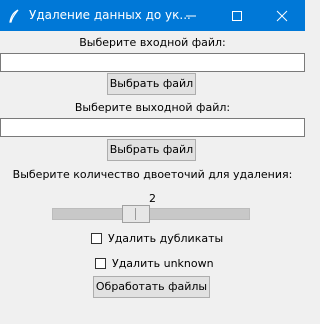 The height and width of the screenshot is (324, 320). I want to click on process-files-button: Обработать файлы, so click(151, 287).